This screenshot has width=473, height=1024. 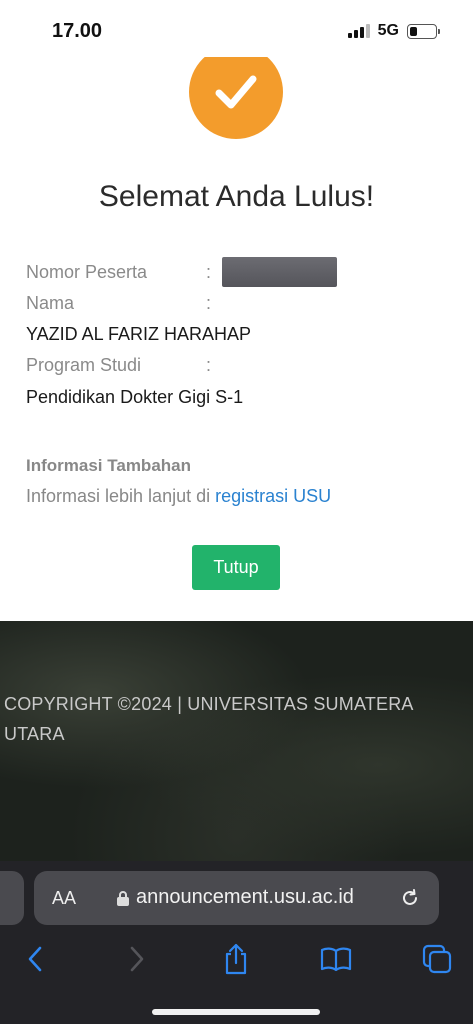 What do you see at coordinates (236, 92) in the screenshot?
I see `success-check-icon` at bounding box center [236, 92].